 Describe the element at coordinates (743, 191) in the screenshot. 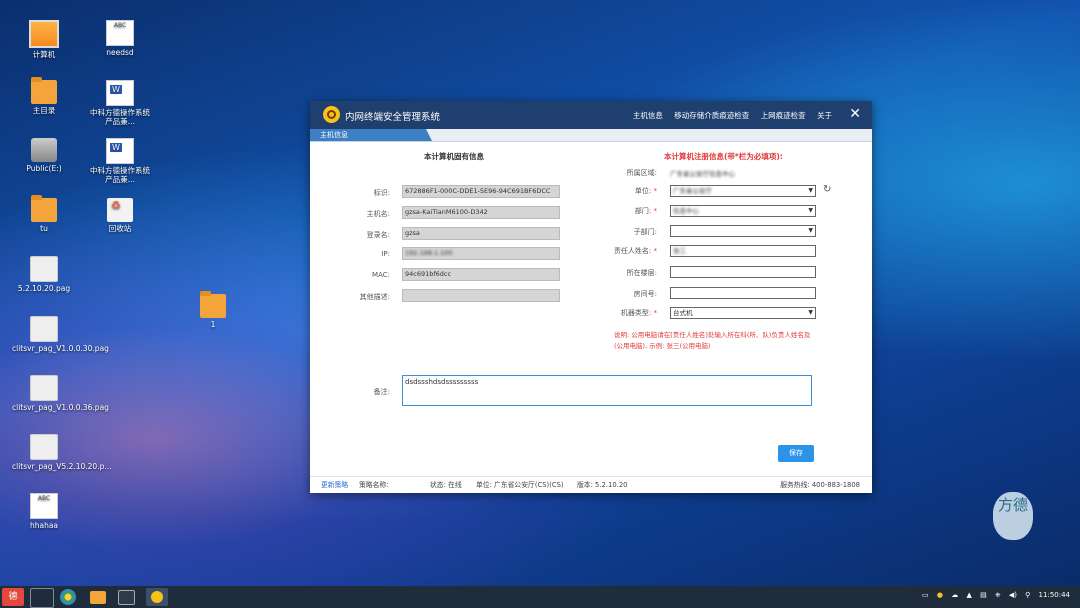

I see `unit-select: 广东省公安厅` at that location.